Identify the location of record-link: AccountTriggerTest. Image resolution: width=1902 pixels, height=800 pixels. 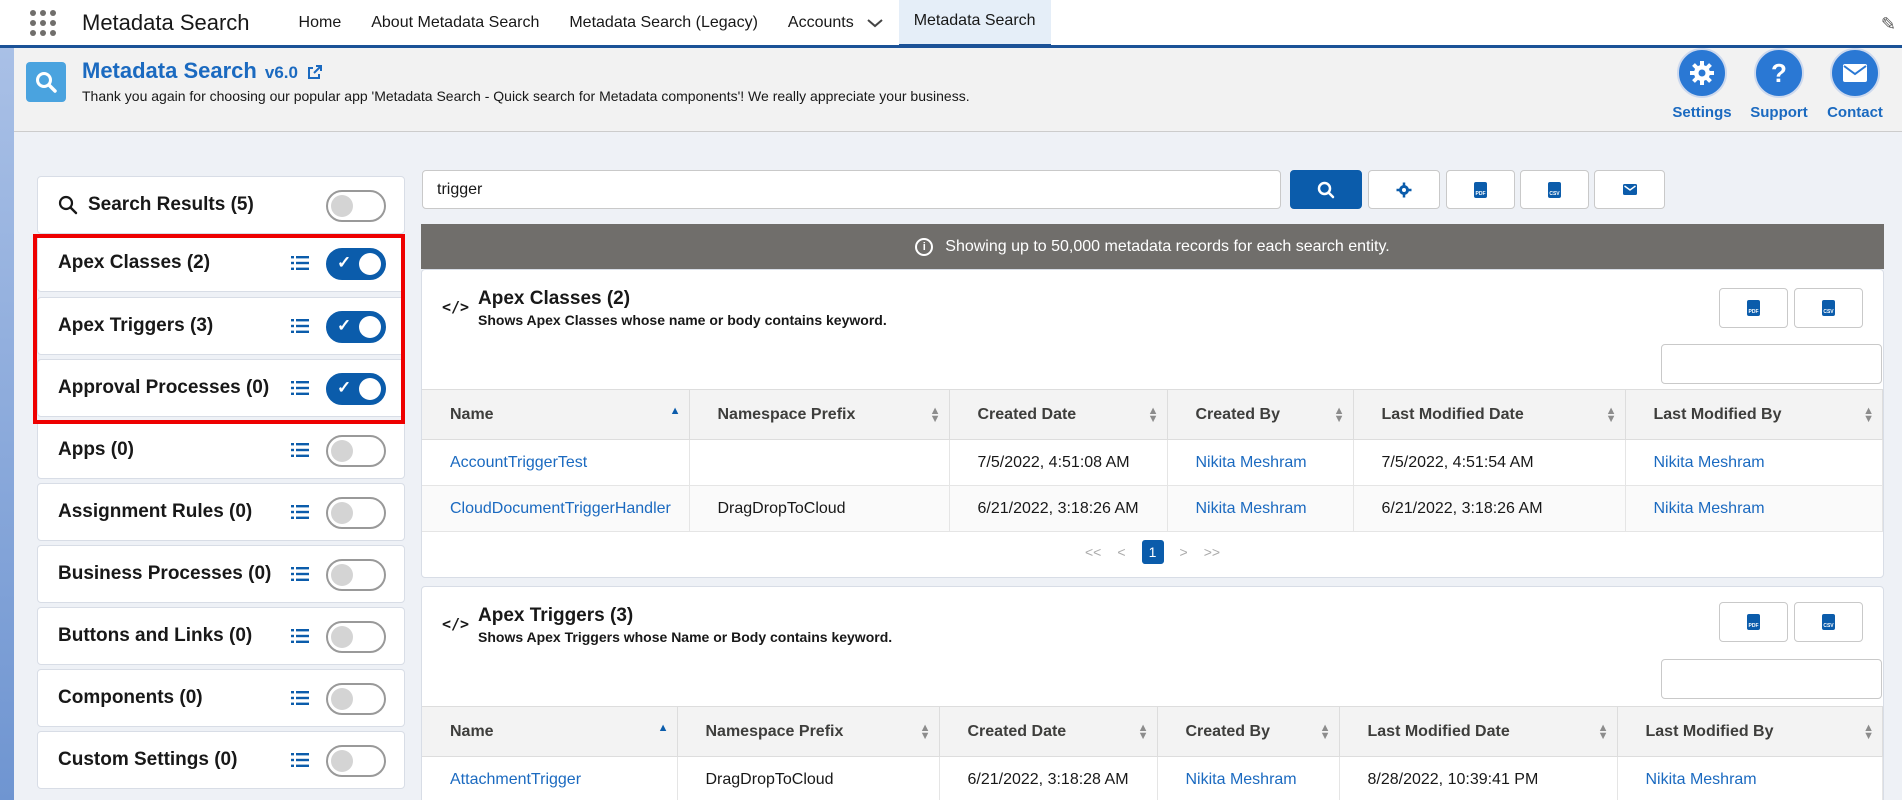
(518, 462).